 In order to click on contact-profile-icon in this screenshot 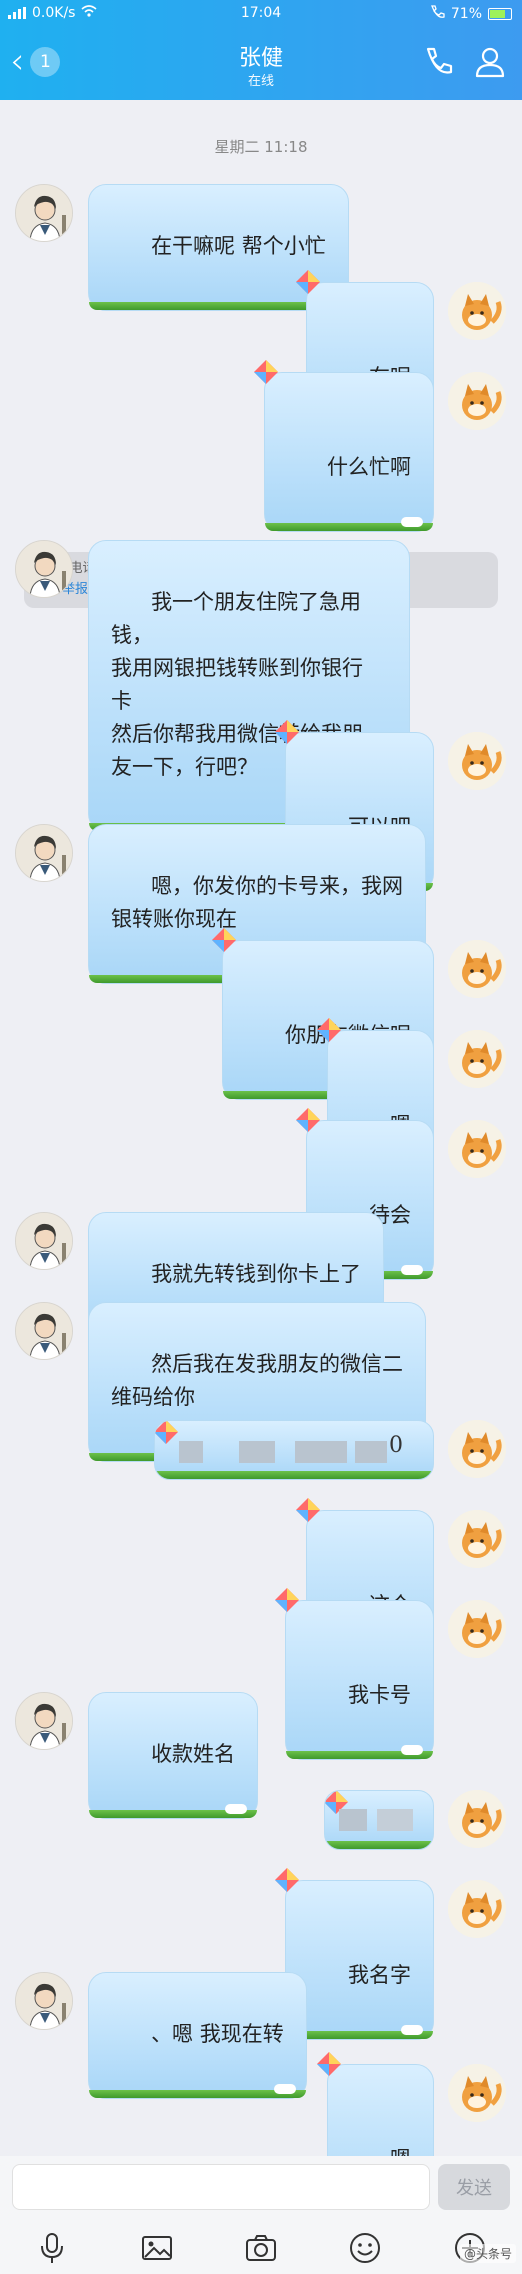, I will do `click(490, 62)`.